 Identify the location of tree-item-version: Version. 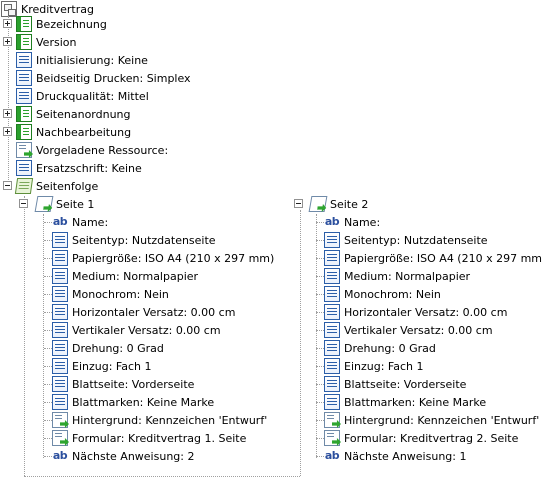
(38, 42).